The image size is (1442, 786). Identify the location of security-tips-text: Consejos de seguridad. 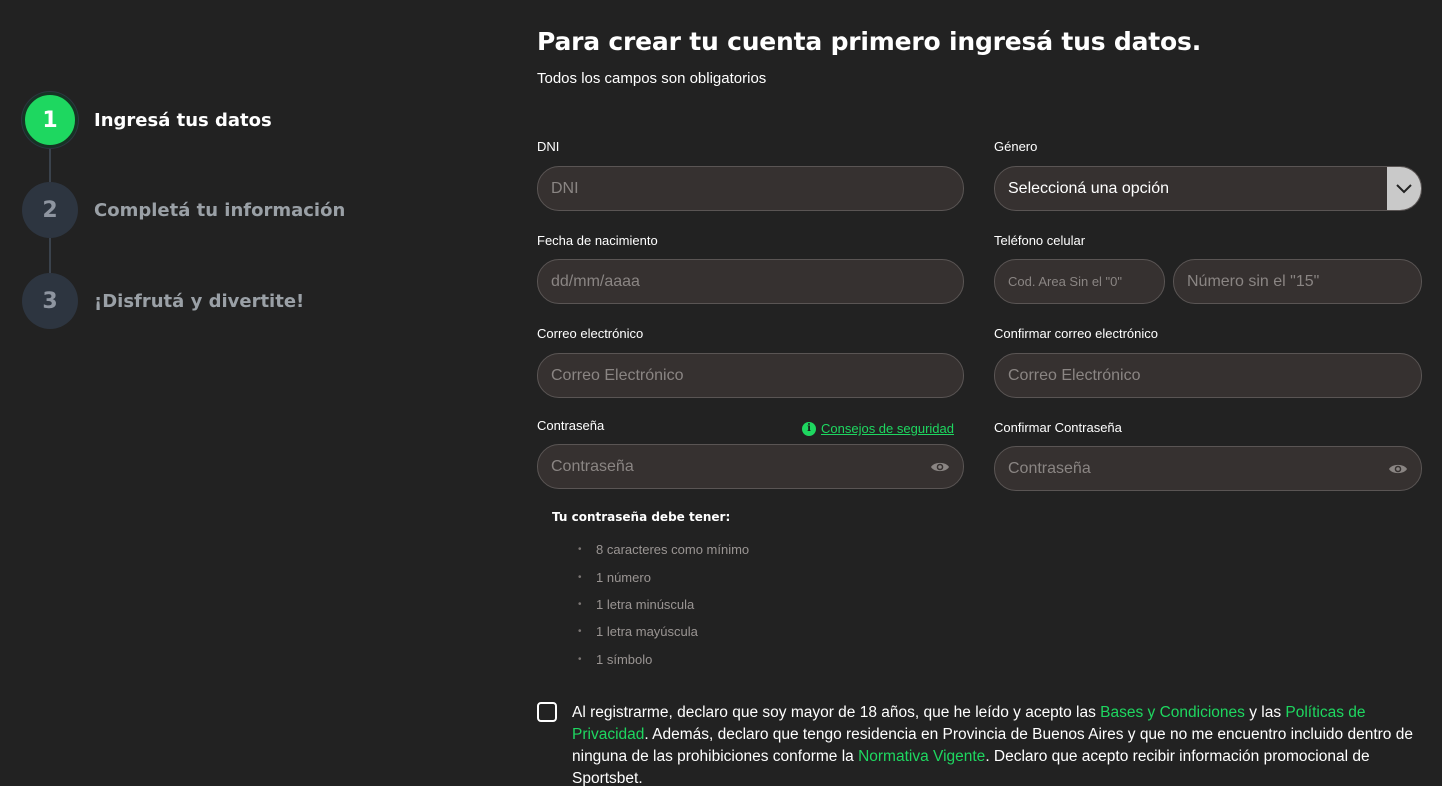
(887, 428).